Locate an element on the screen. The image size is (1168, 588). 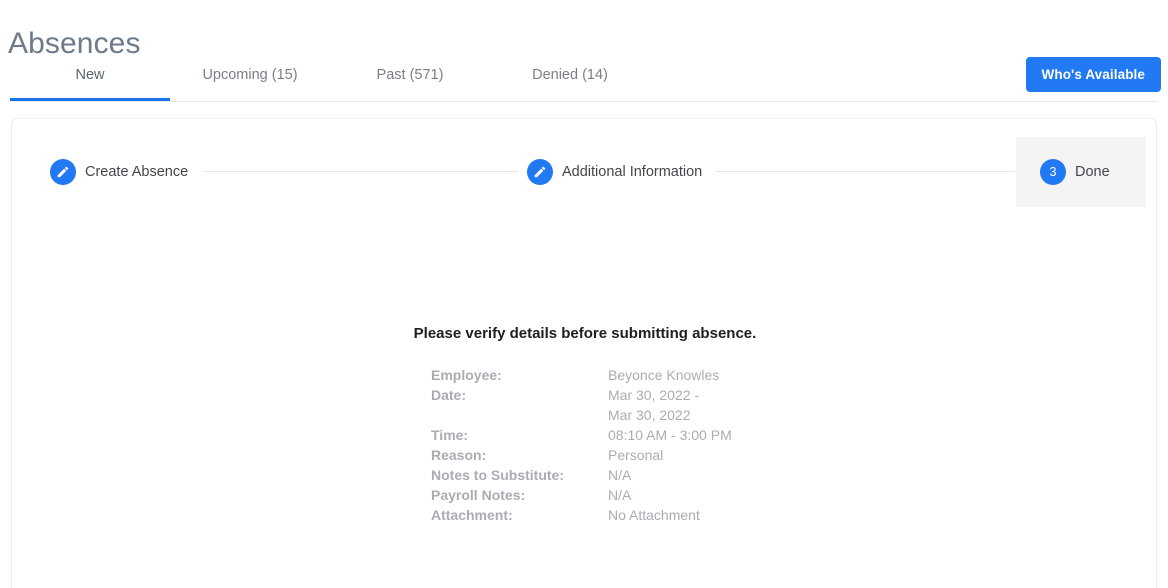
detail-label: Reason: is located at coordinates (459, 455).